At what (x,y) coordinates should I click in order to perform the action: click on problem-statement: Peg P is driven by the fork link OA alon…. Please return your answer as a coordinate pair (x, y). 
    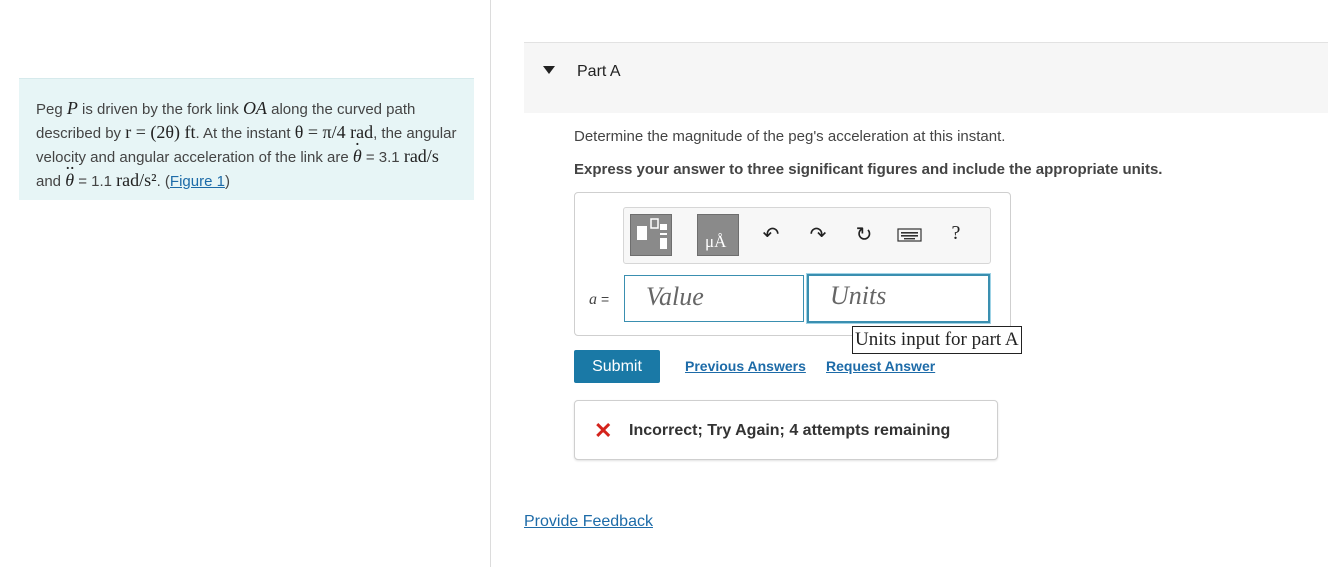
    Looking at the image, I should click on (246, 139).